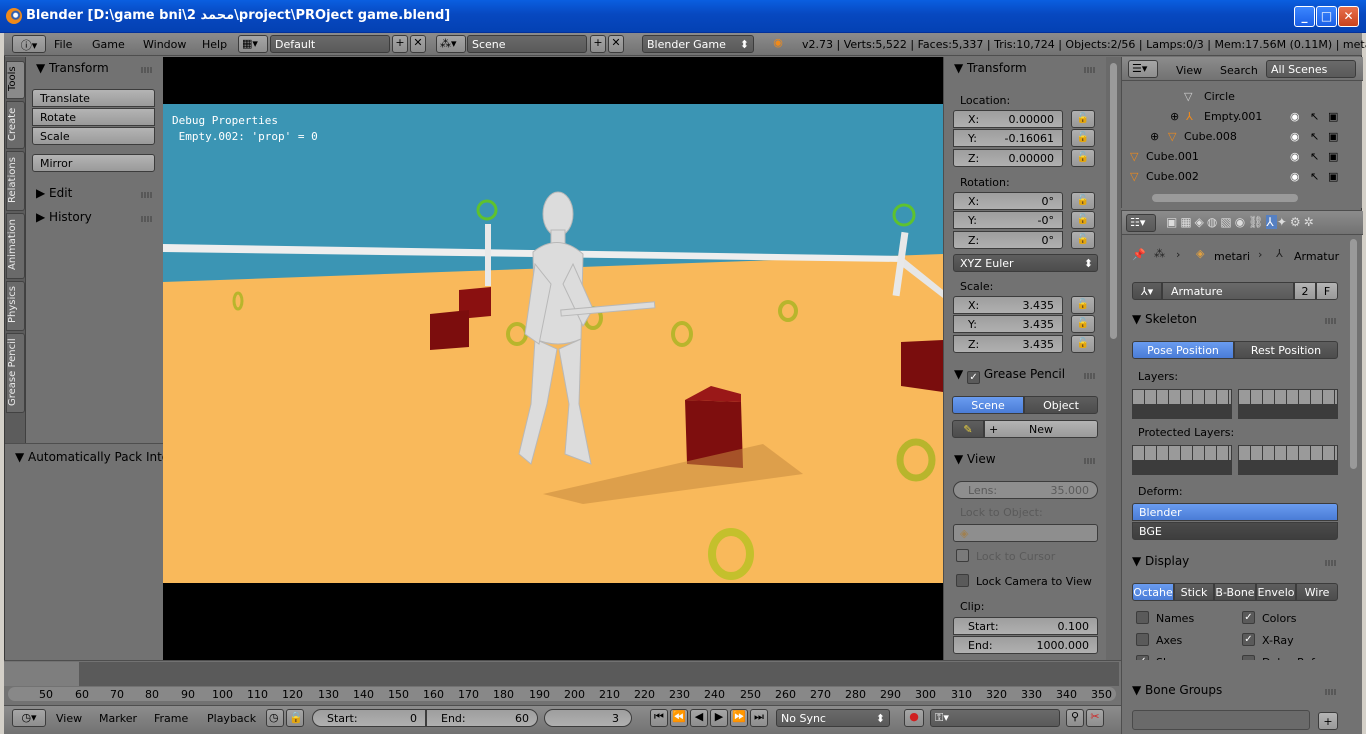 This screenshot has width=1366, height=734. What do you see at coordinates (418, 44) in the screenshot?
I see `remove-layout-icon: ✕` at bounding box center [418, 44].